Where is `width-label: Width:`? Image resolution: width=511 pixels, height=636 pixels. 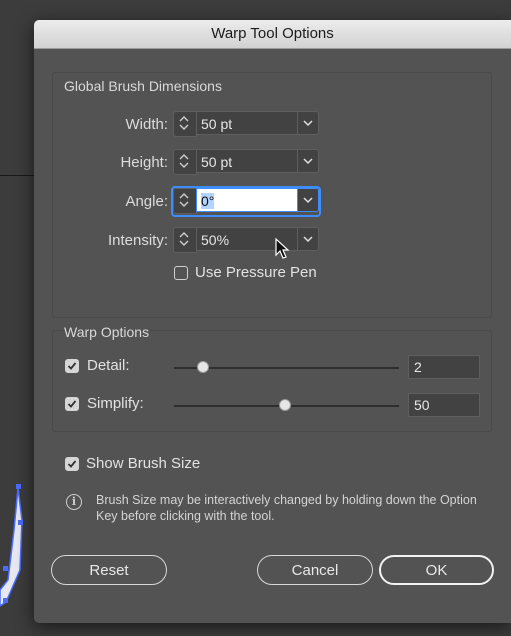
width-label: Width: is located at coordinates (146, 124).